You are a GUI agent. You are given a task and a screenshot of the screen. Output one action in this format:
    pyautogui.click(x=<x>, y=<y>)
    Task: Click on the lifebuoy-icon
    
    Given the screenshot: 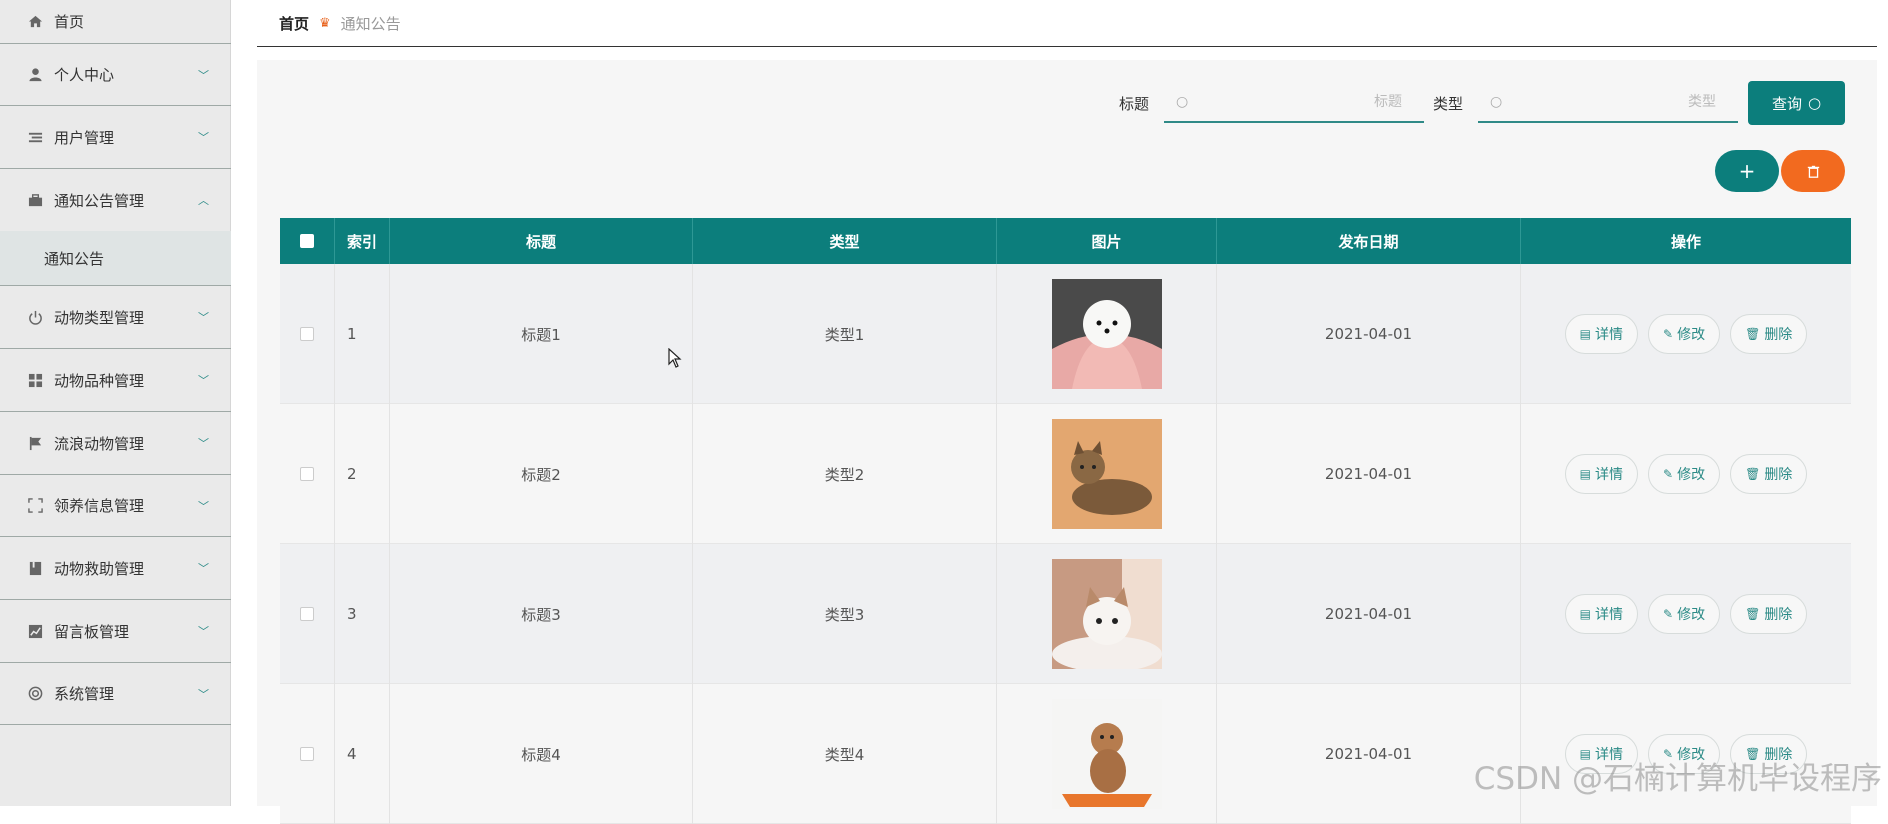 What is the action you would take?
    pyautogui.click(x=35, y=694)
    